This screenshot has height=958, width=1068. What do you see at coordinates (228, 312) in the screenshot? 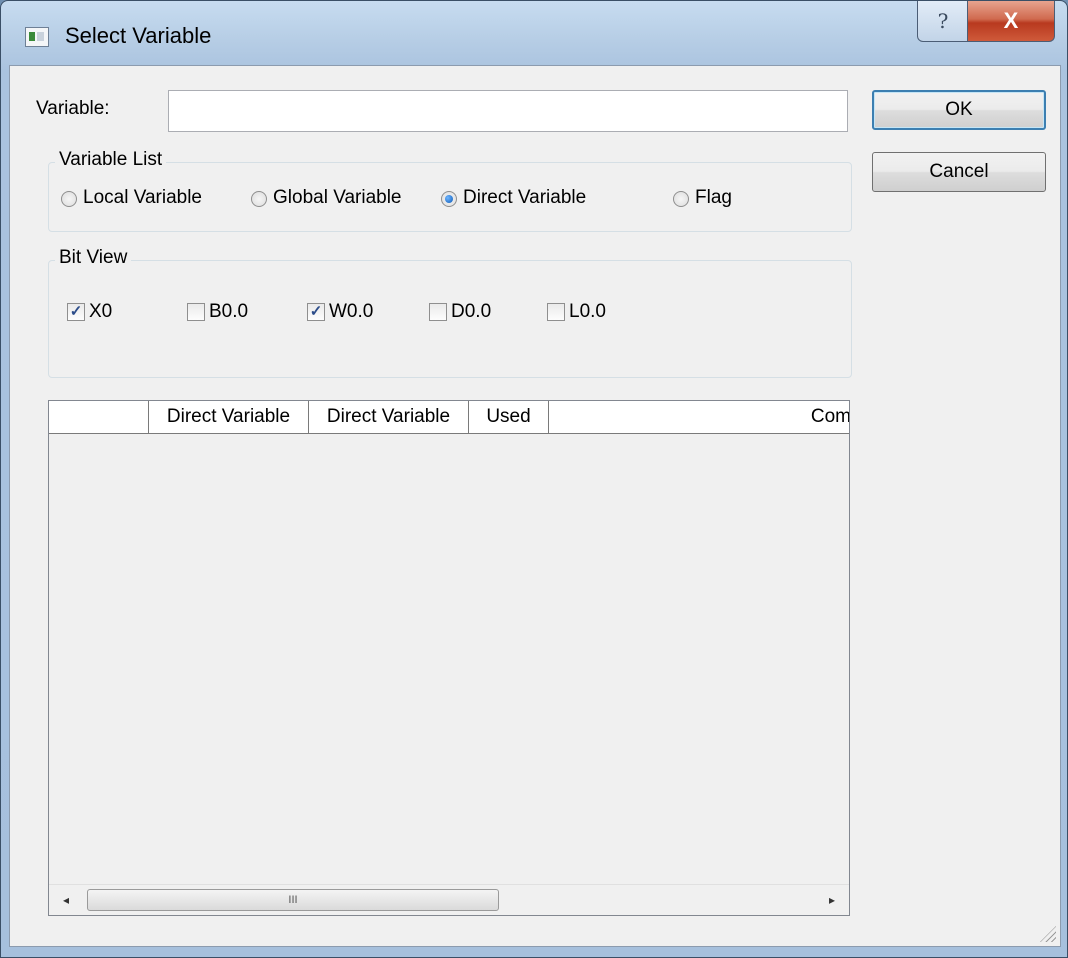
I see `checkbox-b0-0-label: B0.0` at bounding box center [228, 312].